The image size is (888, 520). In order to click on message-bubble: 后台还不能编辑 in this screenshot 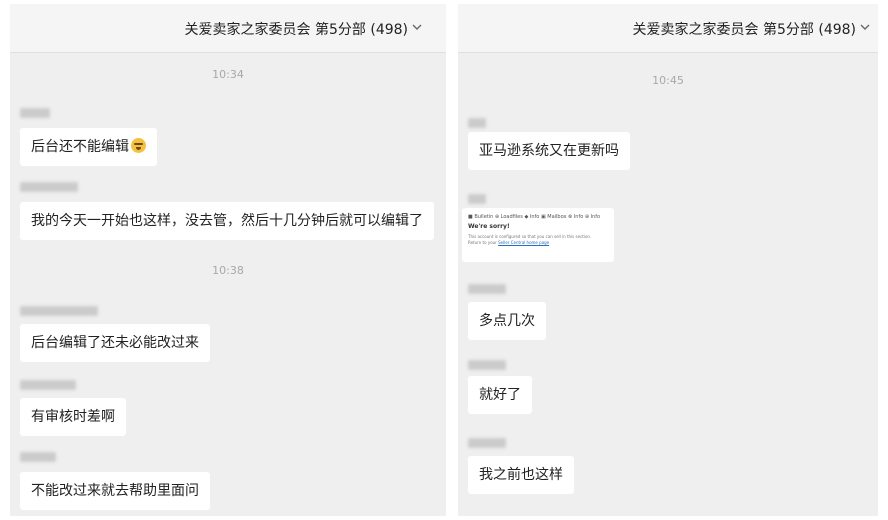, I will do `click(88, 147)`.